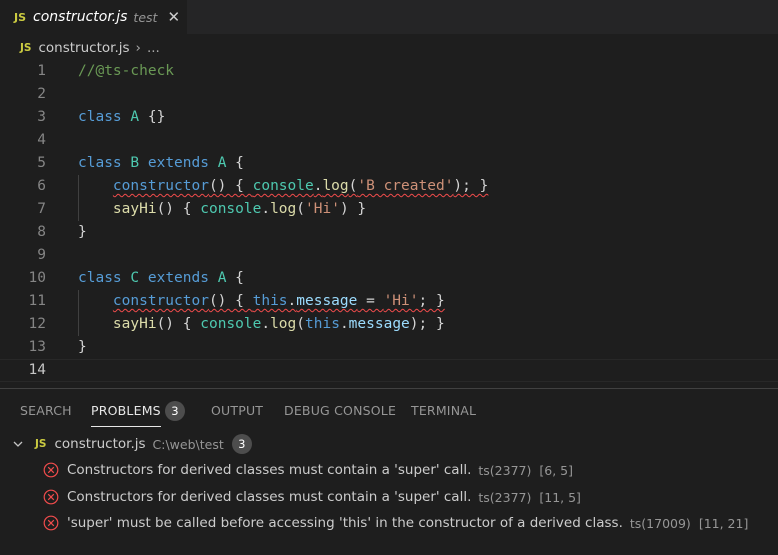  What do you see at coordinates (443, 412) in the screenshot?
I see `tab-terminal: TERMINAL` at bounding box center [443, 412].